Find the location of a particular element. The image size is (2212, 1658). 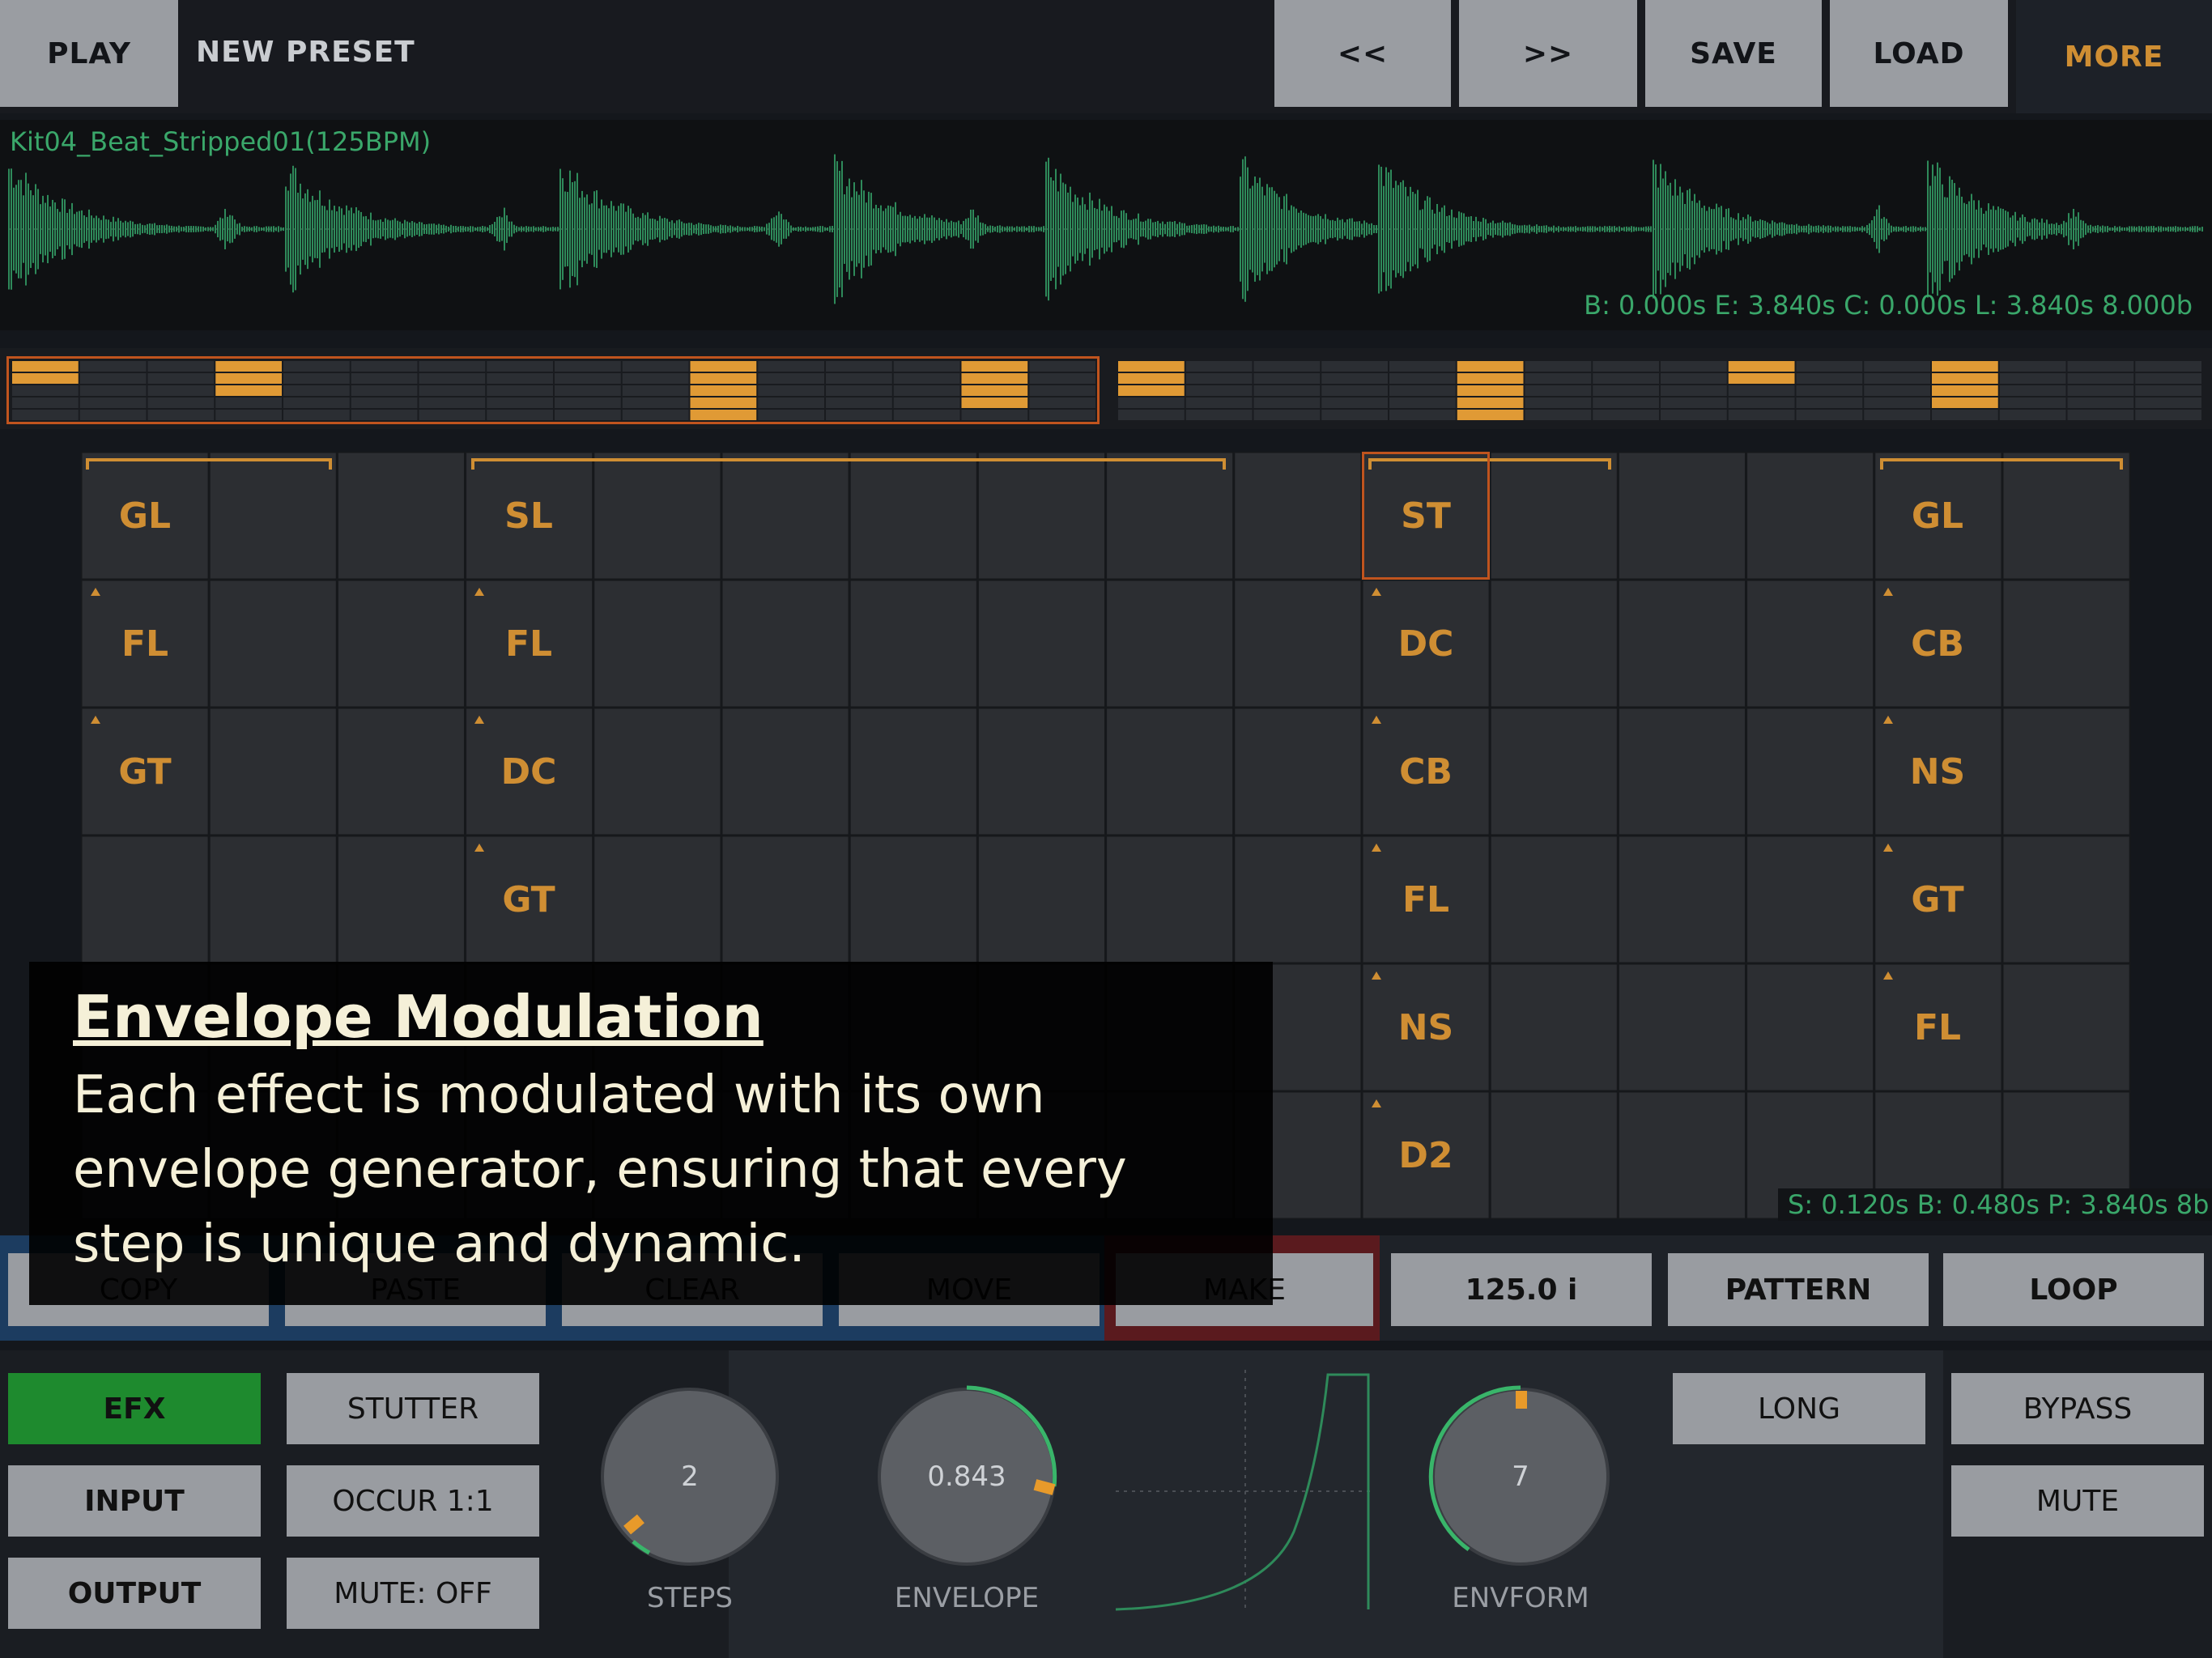

next-preset-button: >> is located at coordinates (1548, 53).